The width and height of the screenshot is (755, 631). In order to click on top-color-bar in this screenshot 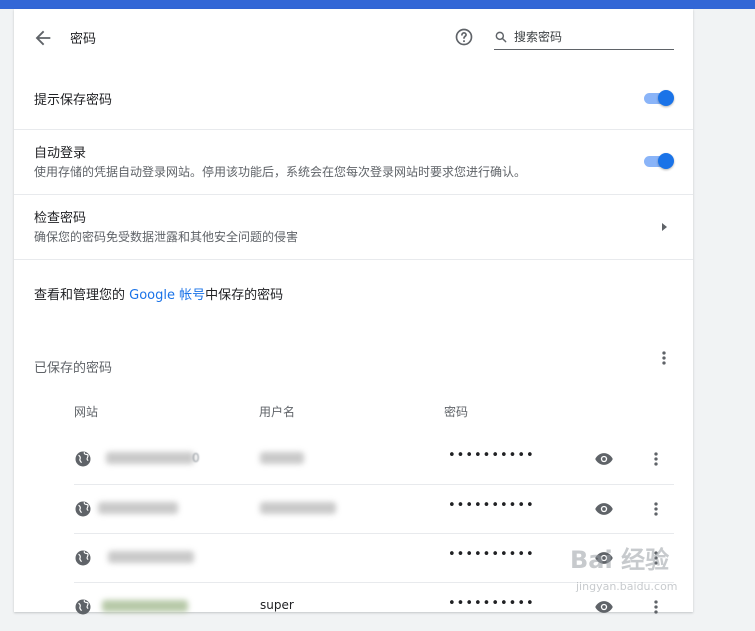, I will do `click(377, 4)`.